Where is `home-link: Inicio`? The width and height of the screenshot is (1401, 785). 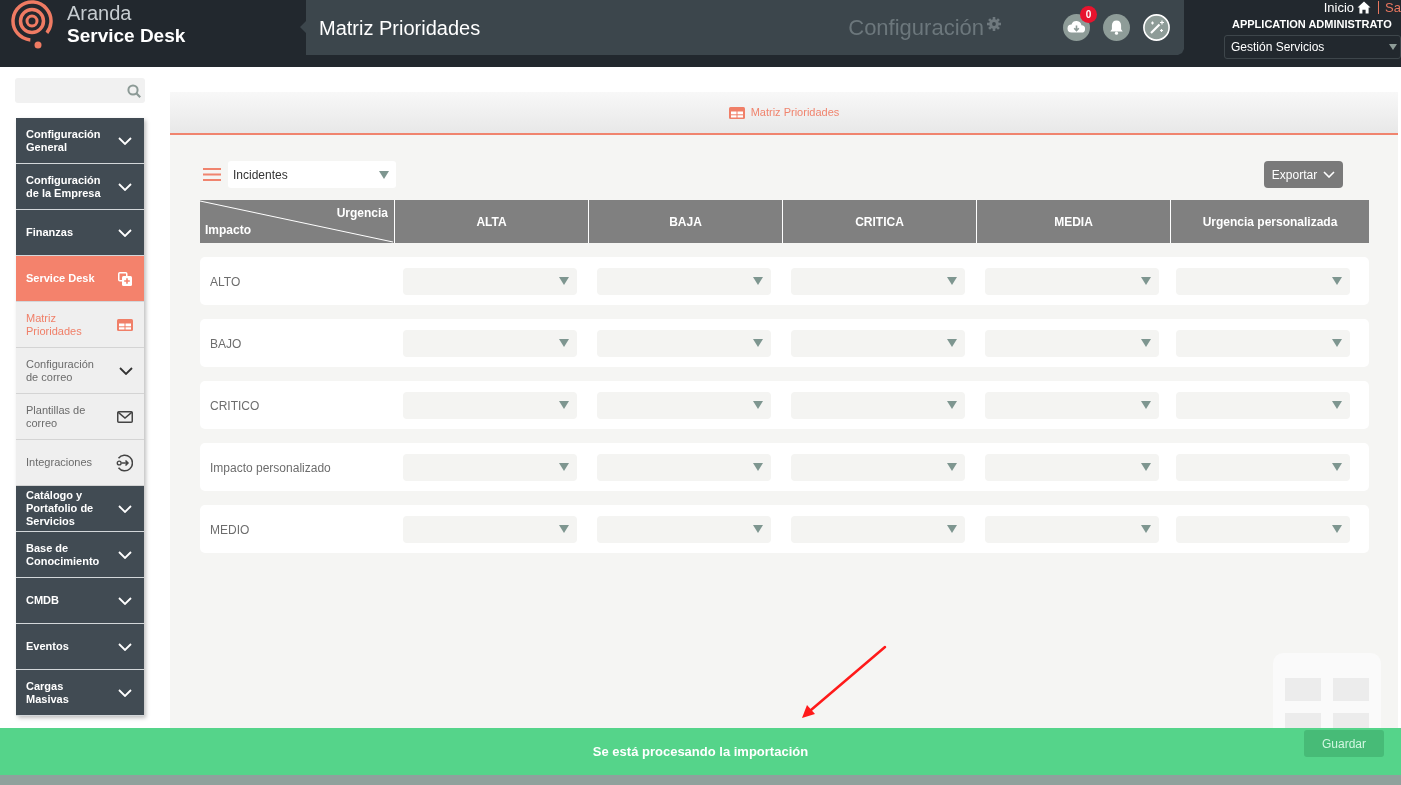
home-link: Inicio is located at coordinates (1347, 7).